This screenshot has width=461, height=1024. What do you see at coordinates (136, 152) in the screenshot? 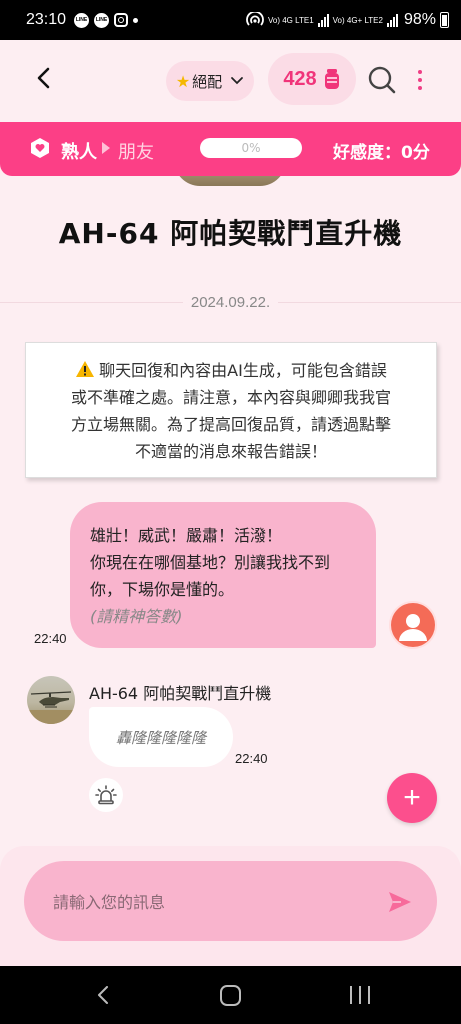
I see `relationship-next-level: 朋友` at bounding box center [136, 152].